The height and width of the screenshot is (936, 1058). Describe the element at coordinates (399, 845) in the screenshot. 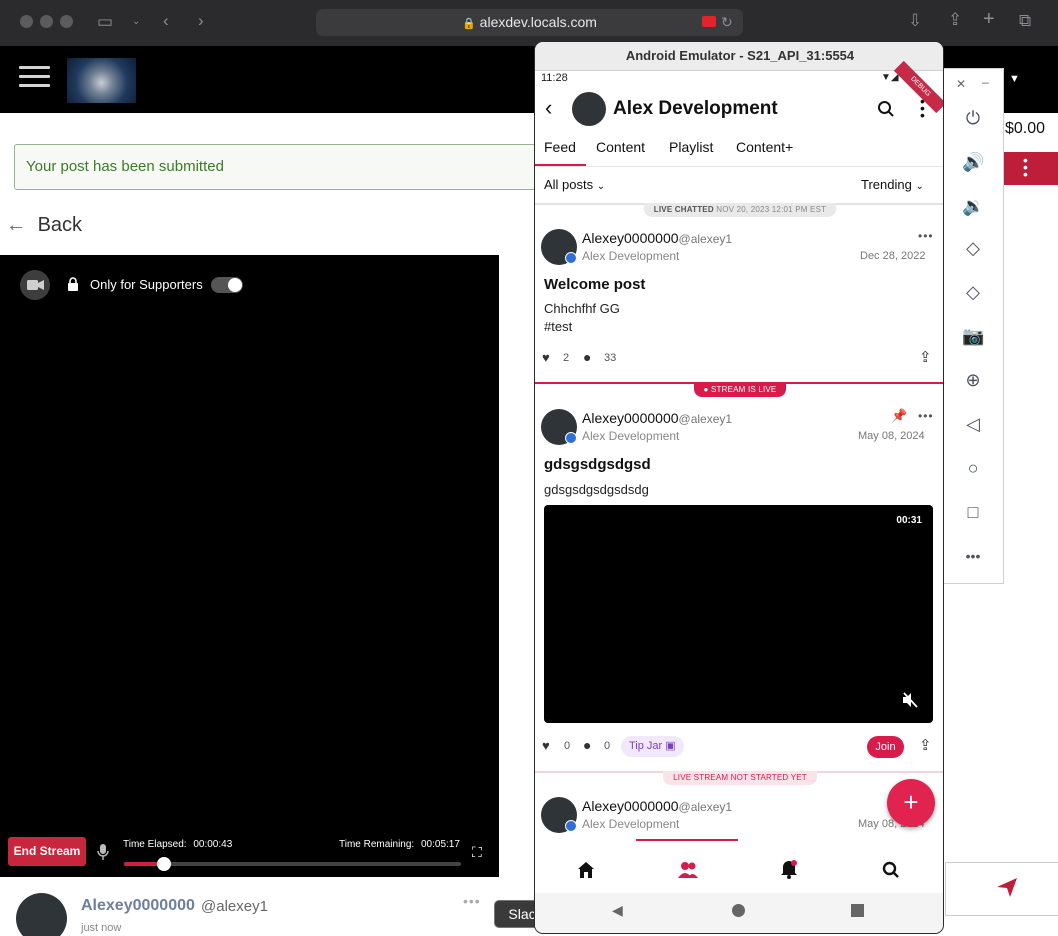

I see `time-remaining: Time Remaining: 00:05:17` at that location.